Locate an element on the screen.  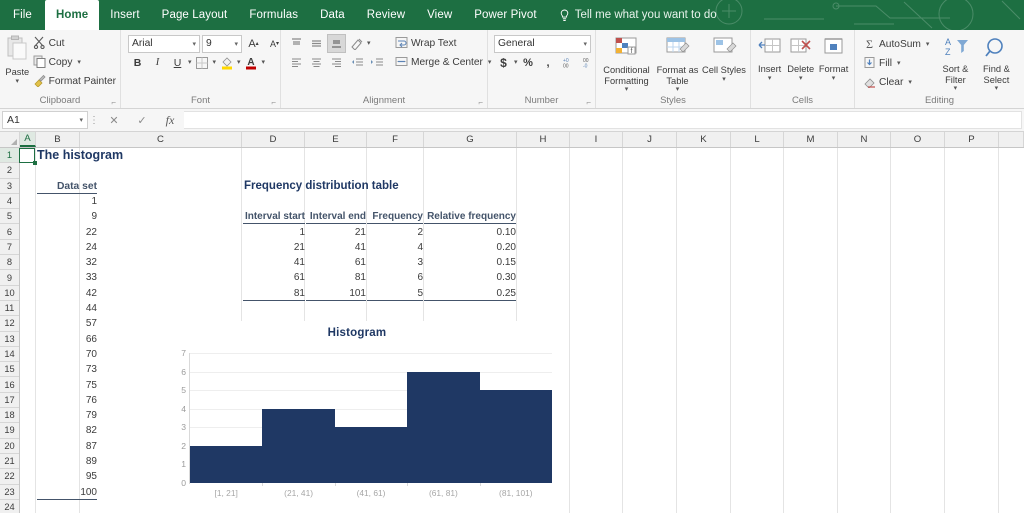
column-header-I: I is located at coordinates (596, 139).